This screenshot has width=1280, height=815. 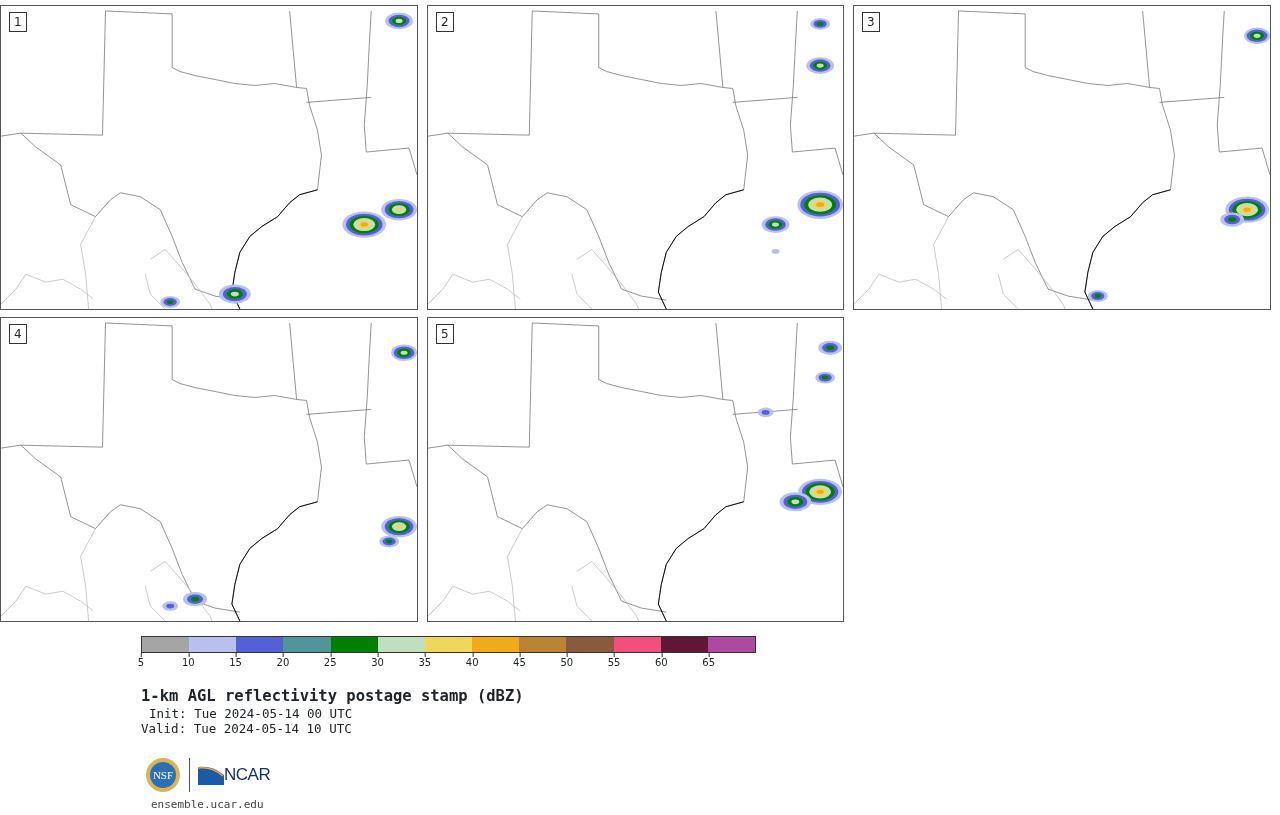 I want to click on tick-label: 20, so click(x=283, y=660).